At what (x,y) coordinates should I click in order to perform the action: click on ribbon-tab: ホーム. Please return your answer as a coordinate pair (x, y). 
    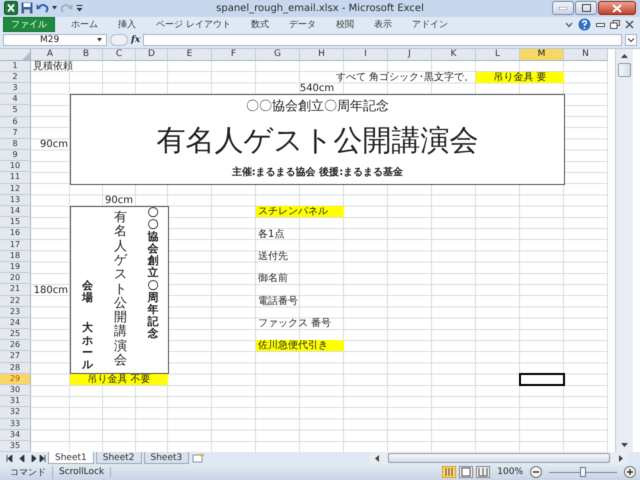
    Looking at the image, I should click on (84, 24).